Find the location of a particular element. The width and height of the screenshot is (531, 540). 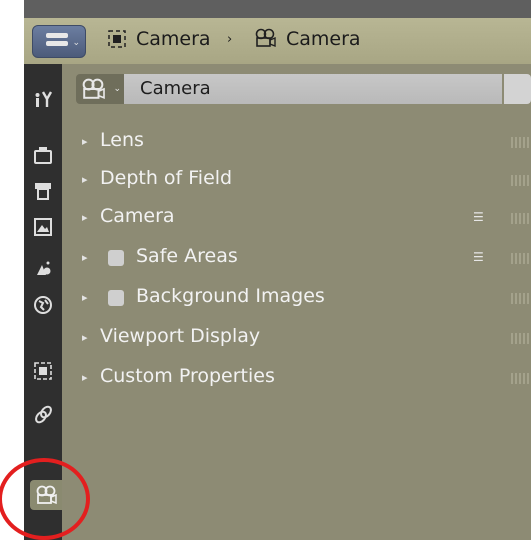

panel-safe-areas: ▸ Safe Areas ☰ is located at coordinates (303, 259).